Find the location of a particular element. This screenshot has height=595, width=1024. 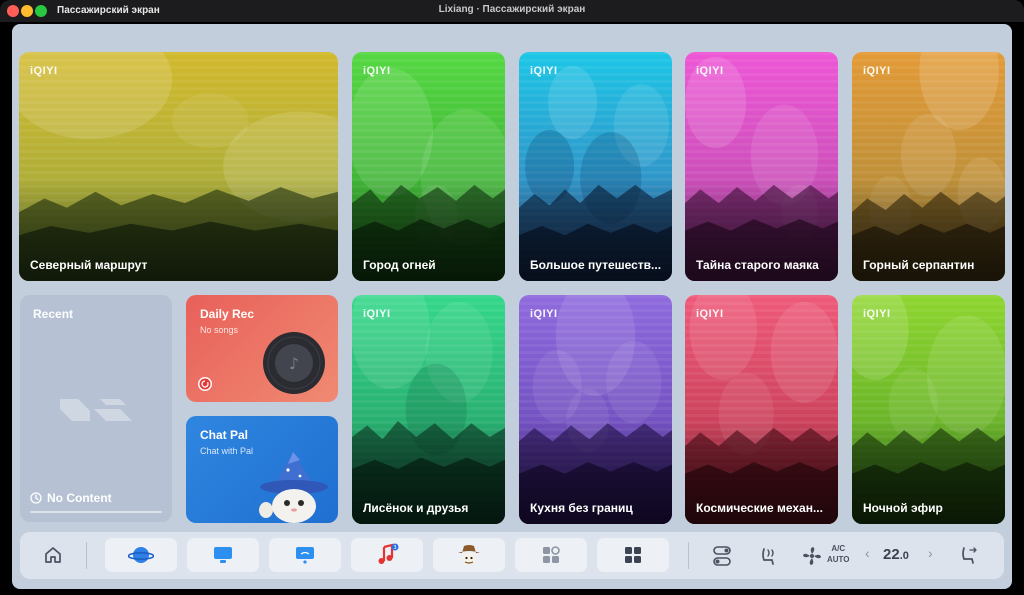

temperature-value: 22 is located at coordinates (891, 554).